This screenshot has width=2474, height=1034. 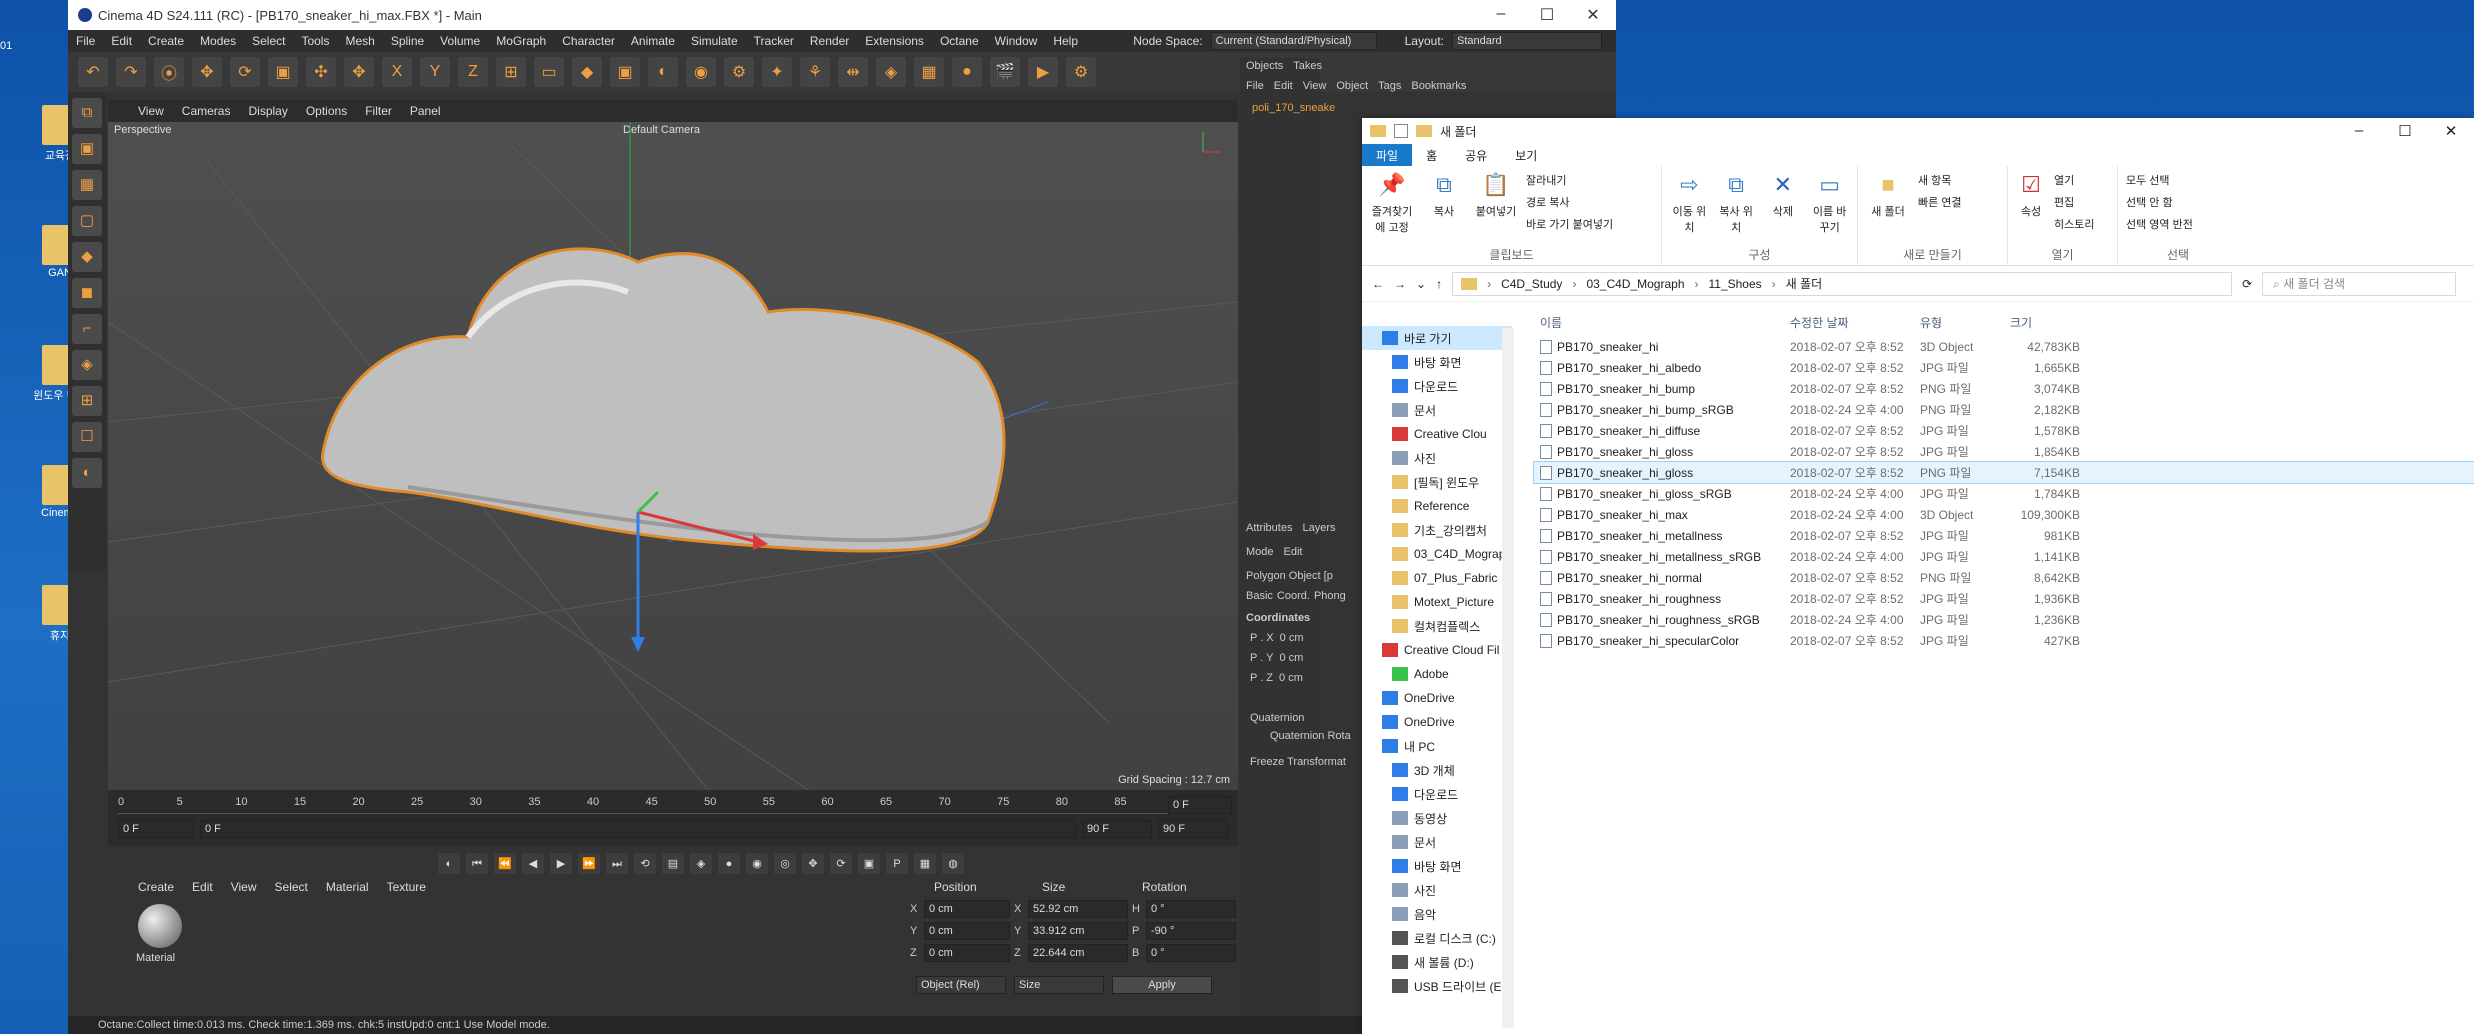 I want to click on path-segment: 03_C4D_Mograph, so click(x=1635, y=284).